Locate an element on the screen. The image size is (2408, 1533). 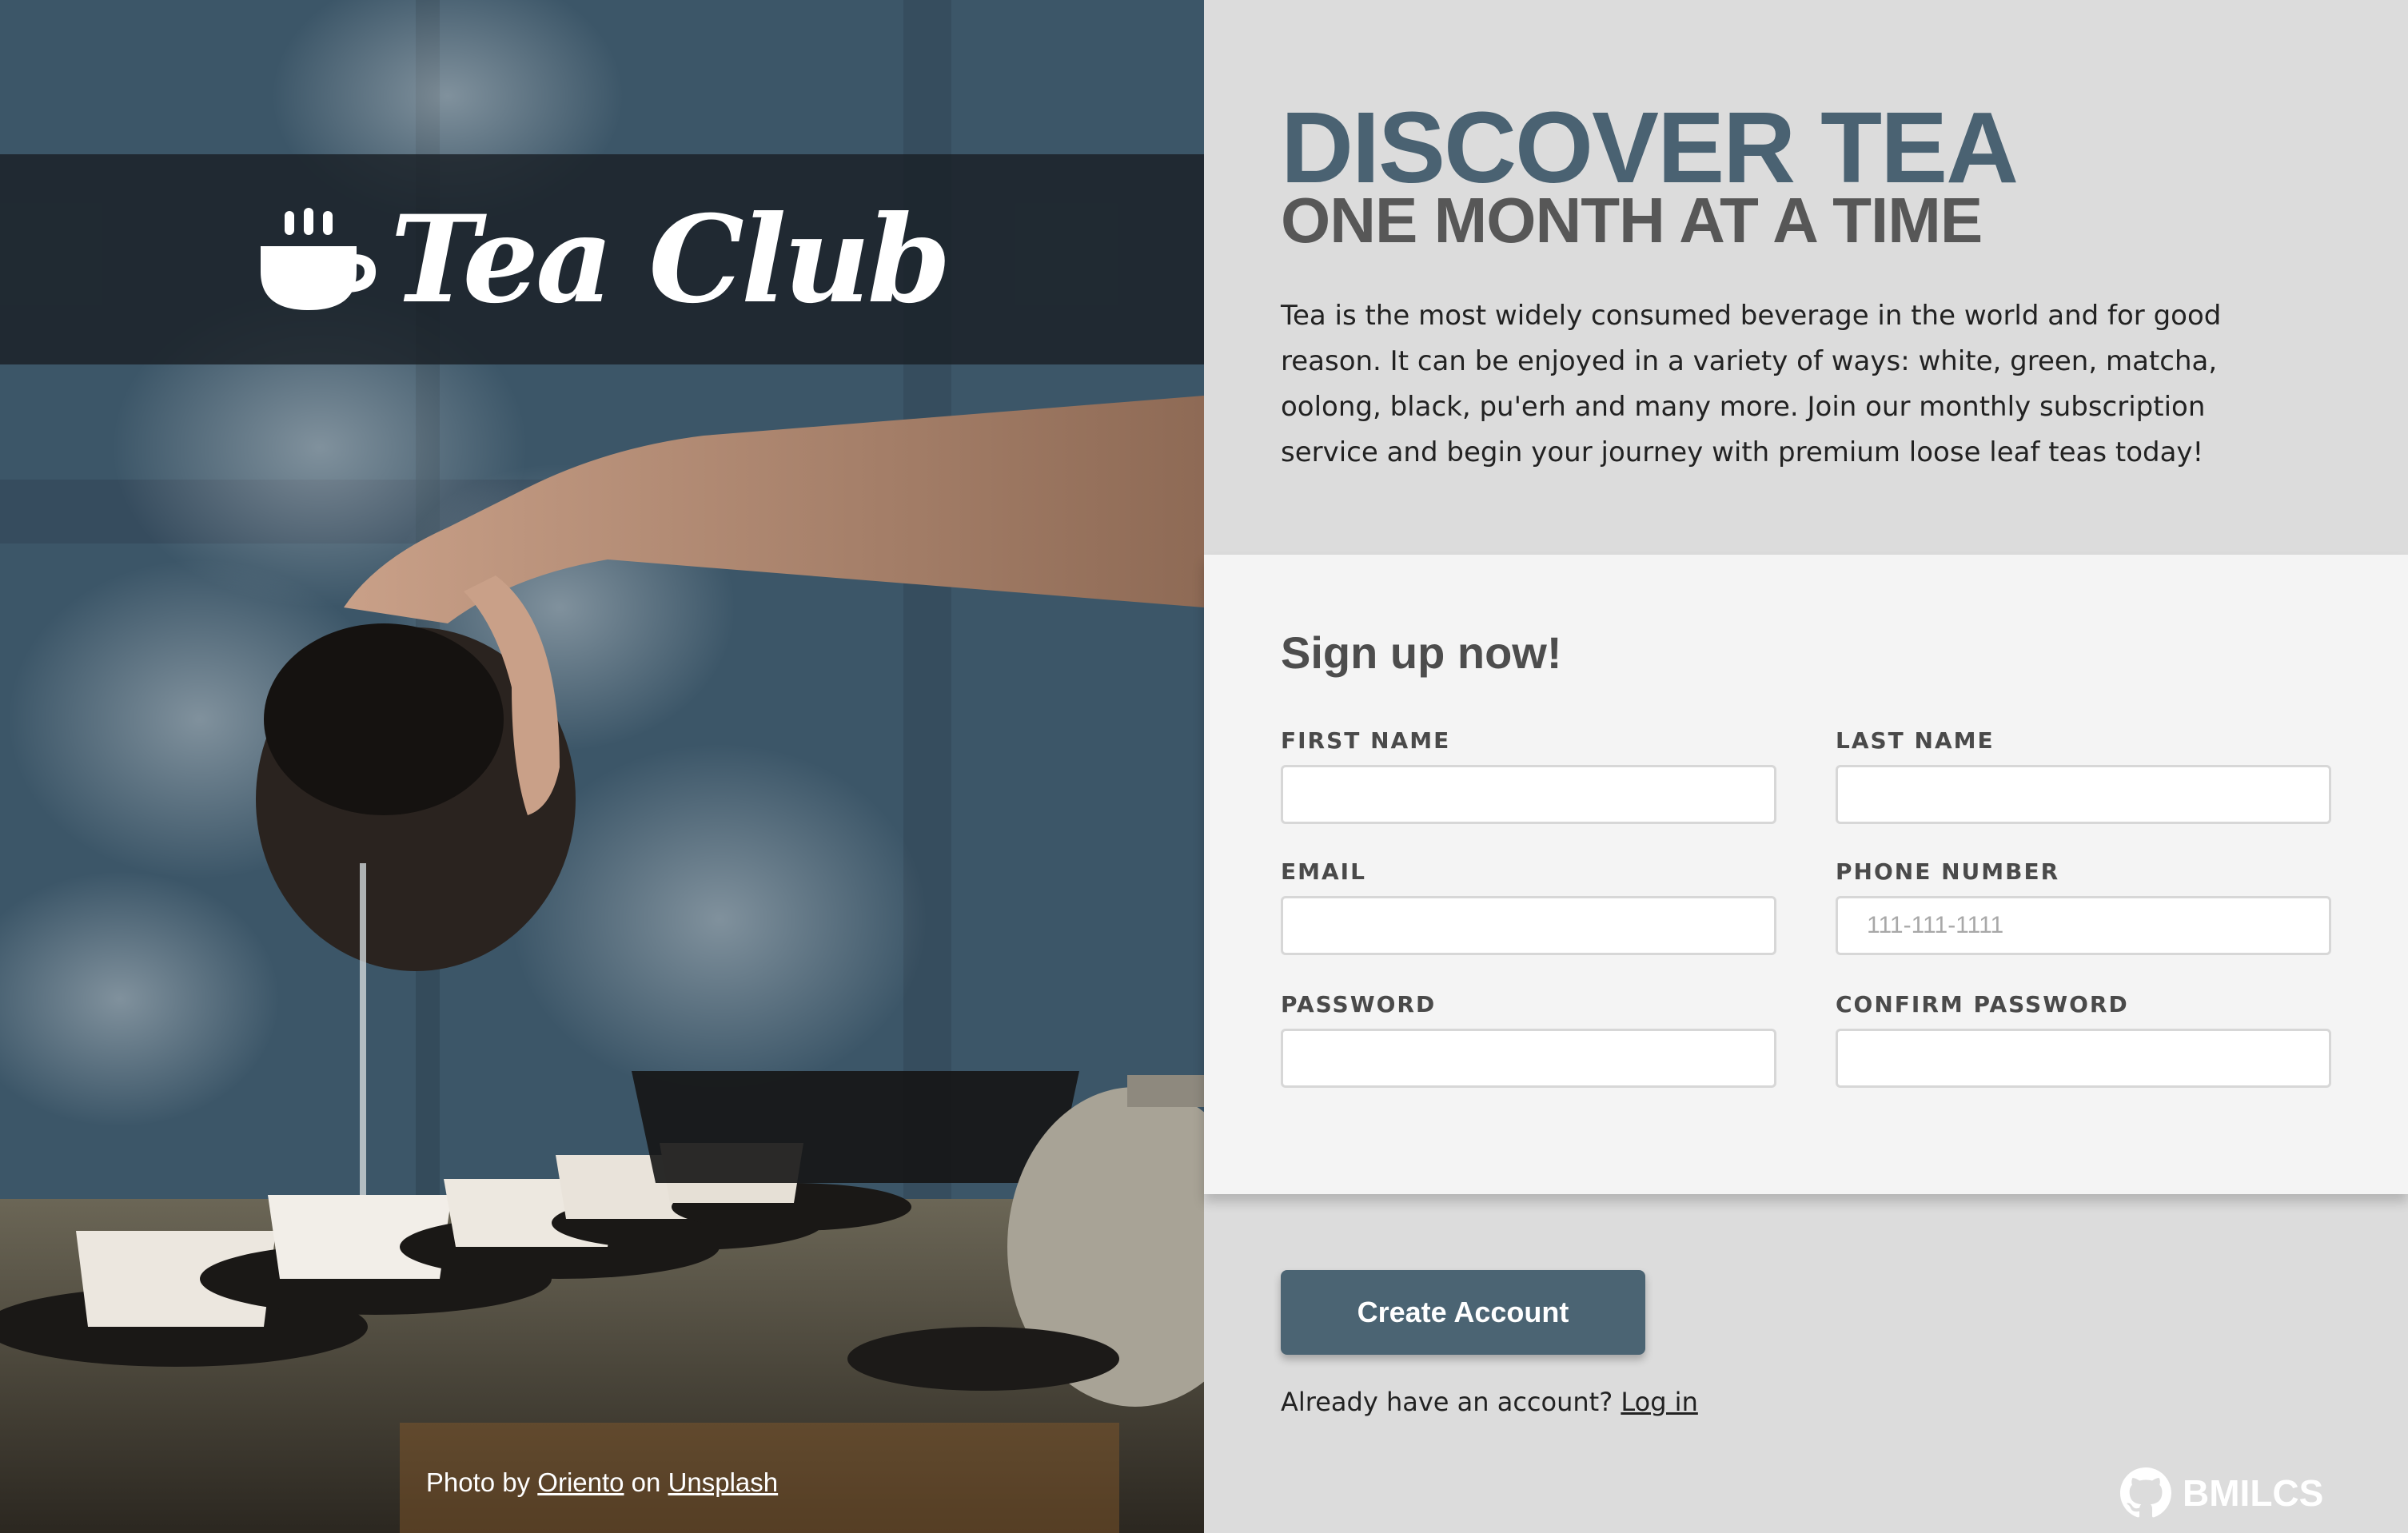
email-field is located at coordinates (1528, 925).